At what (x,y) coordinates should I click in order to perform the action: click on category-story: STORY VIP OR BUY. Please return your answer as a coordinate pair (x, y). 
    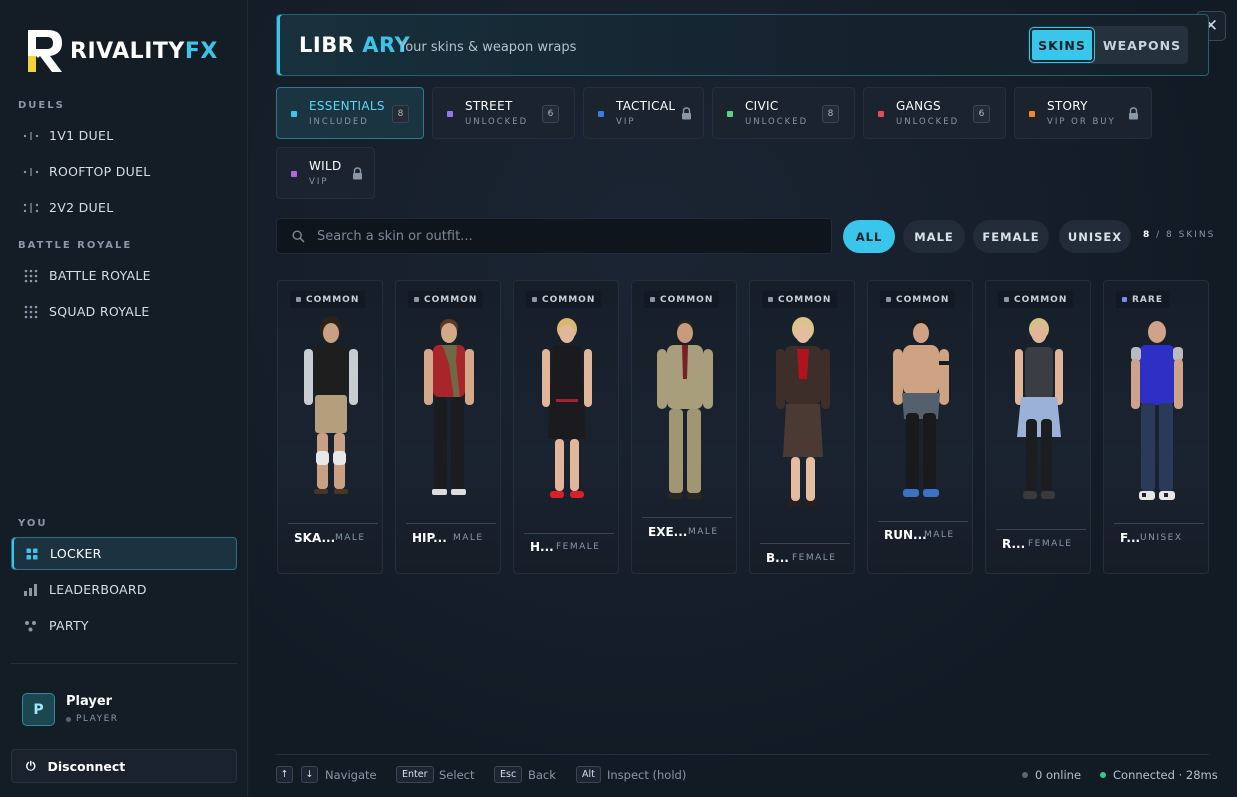
    Looking at the image, I should click on (1083, 113).